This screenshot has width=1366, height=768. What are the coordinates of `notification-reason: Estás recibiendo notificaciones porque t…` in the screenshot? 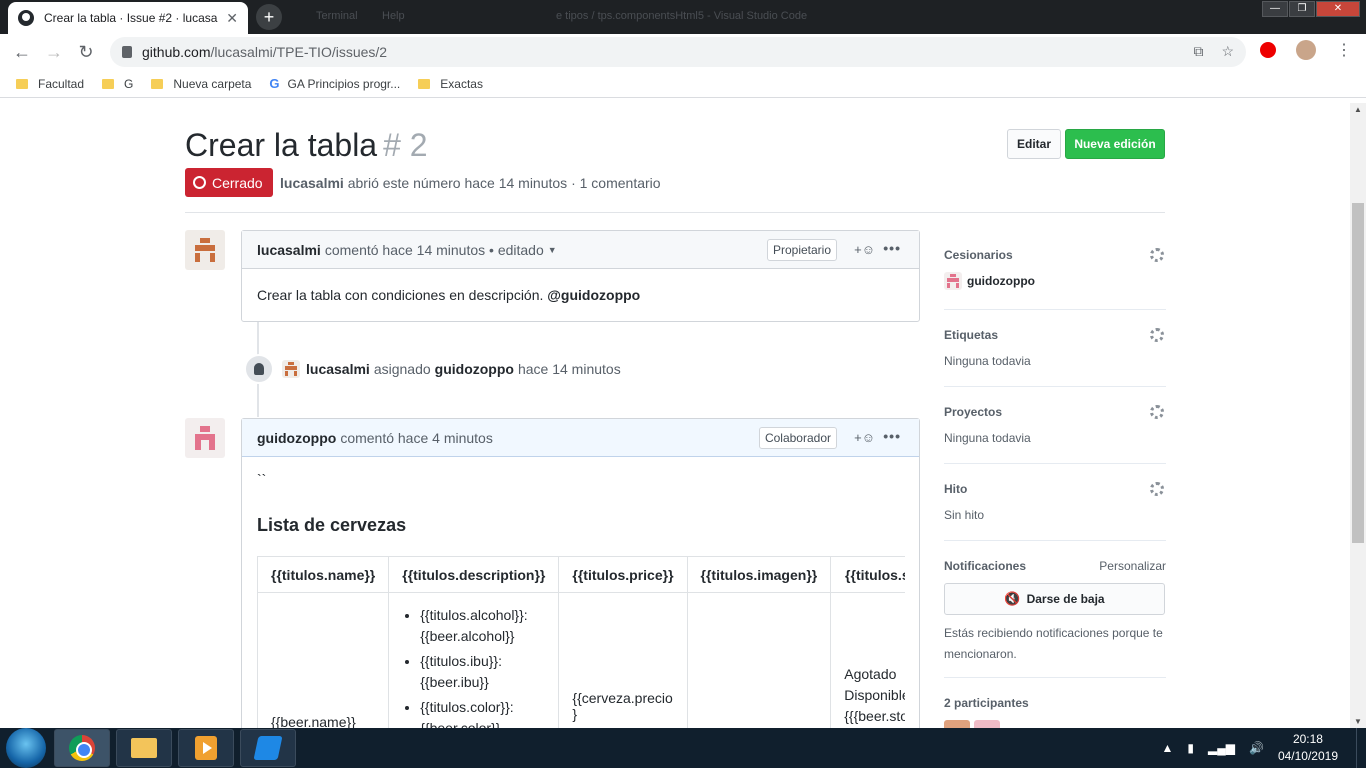 It's located at (1053, 643).